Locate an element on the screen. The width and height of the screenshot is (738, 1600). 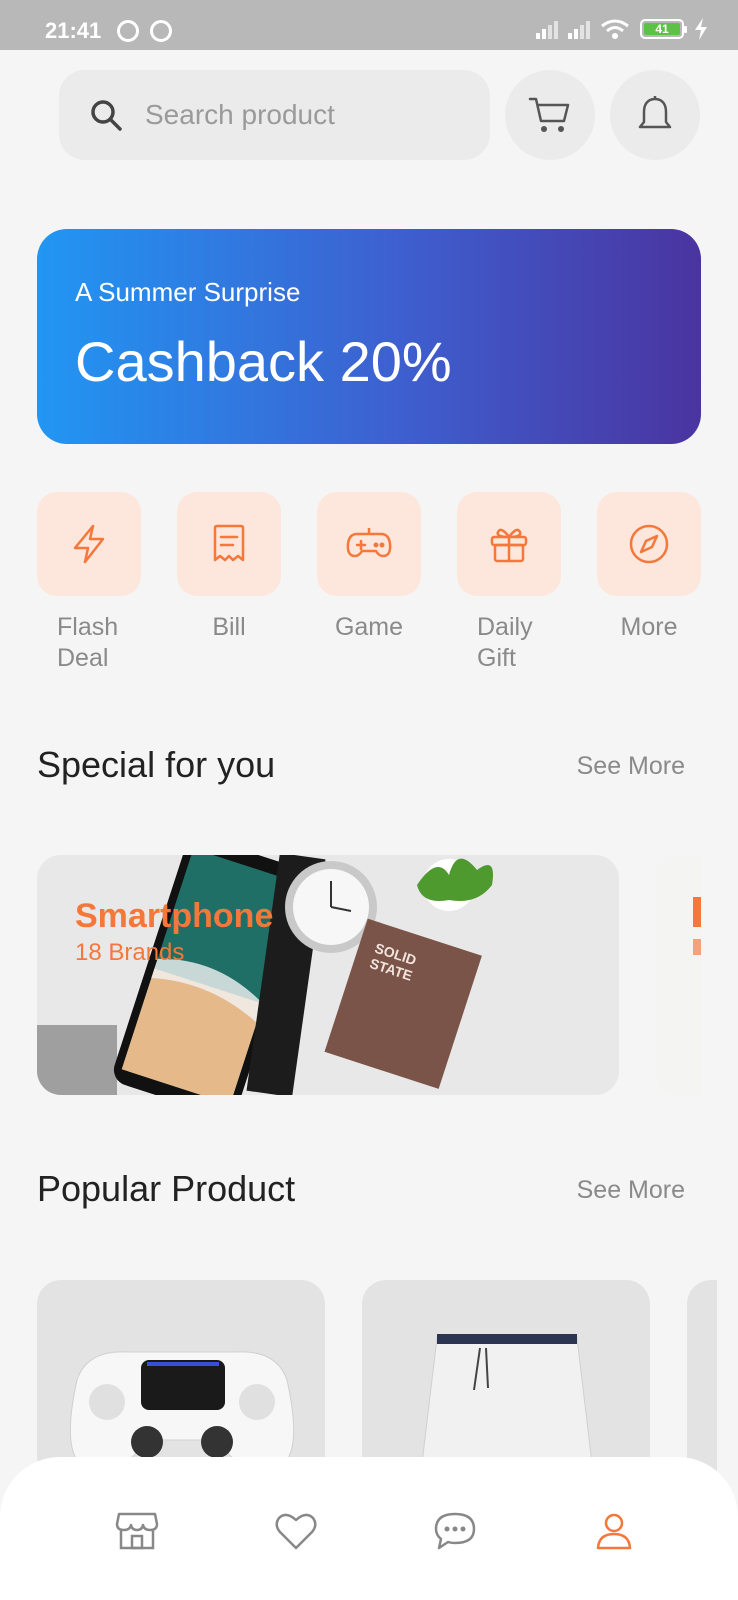
special-card-title: Smartphone is located at coordinates (174, 916).